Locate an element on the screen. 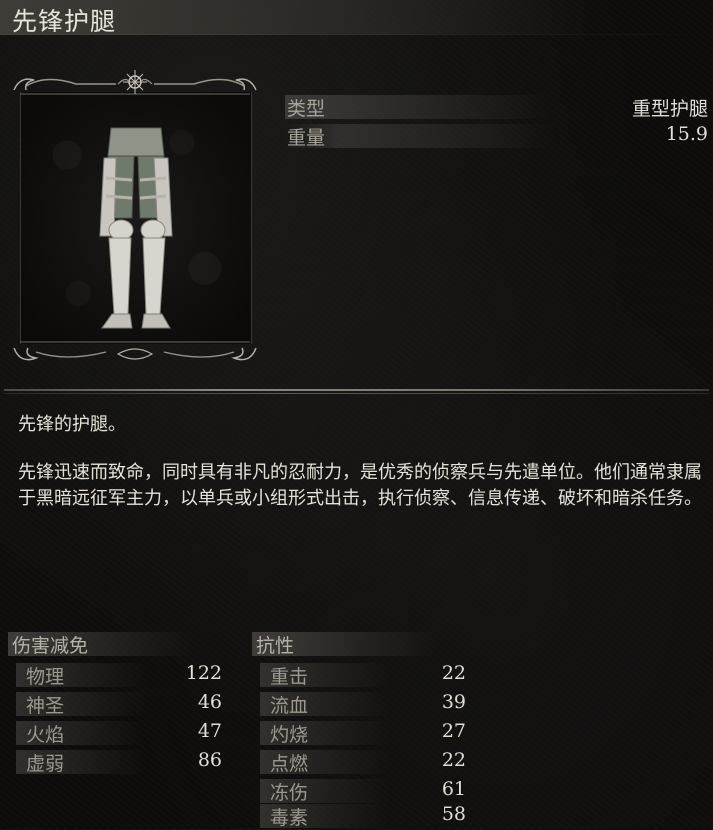 This screenshot has width=713, height=830. attribute-value: 重型护腿 is located at coordinates (669, 109).